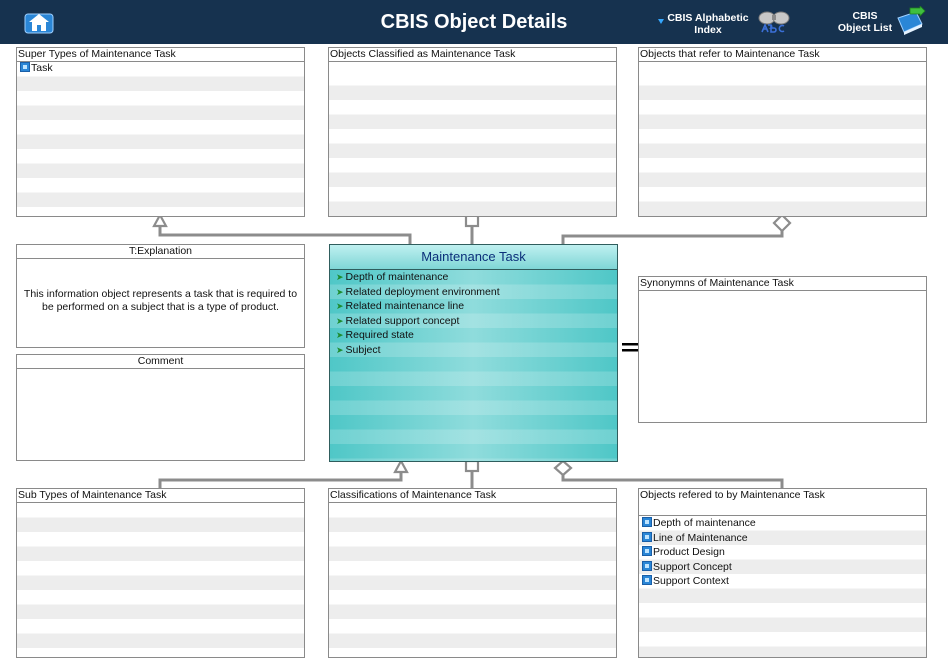 Image resolution: width=948 pixels, height=662 pixels. What do you see at coordinates (782, 523) in the screenshot?
I see `list-item: Depth of maintenance` at bounding box center [782, 523].